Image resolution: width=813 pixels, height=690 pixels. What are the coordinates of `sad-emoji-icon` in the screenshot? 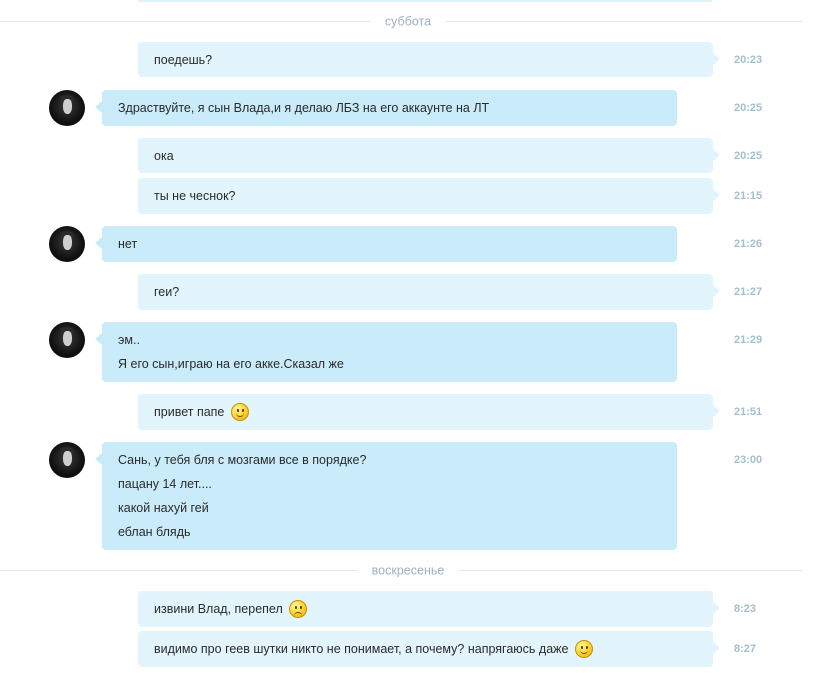 It's located at (298, 608).